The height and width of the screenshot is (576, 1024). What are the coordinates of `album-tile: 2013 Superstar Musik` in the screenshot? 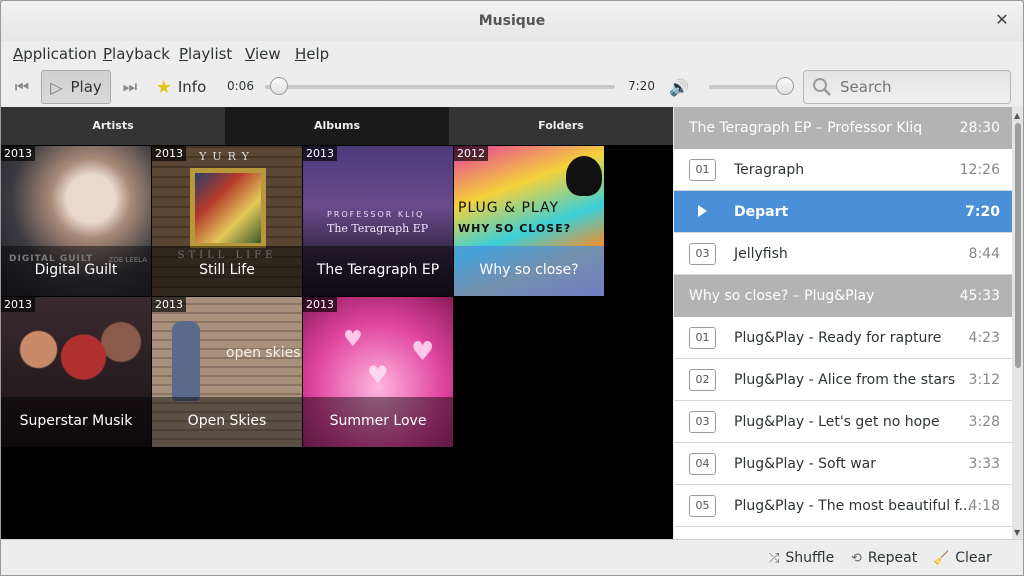 It's located at (76, 372).